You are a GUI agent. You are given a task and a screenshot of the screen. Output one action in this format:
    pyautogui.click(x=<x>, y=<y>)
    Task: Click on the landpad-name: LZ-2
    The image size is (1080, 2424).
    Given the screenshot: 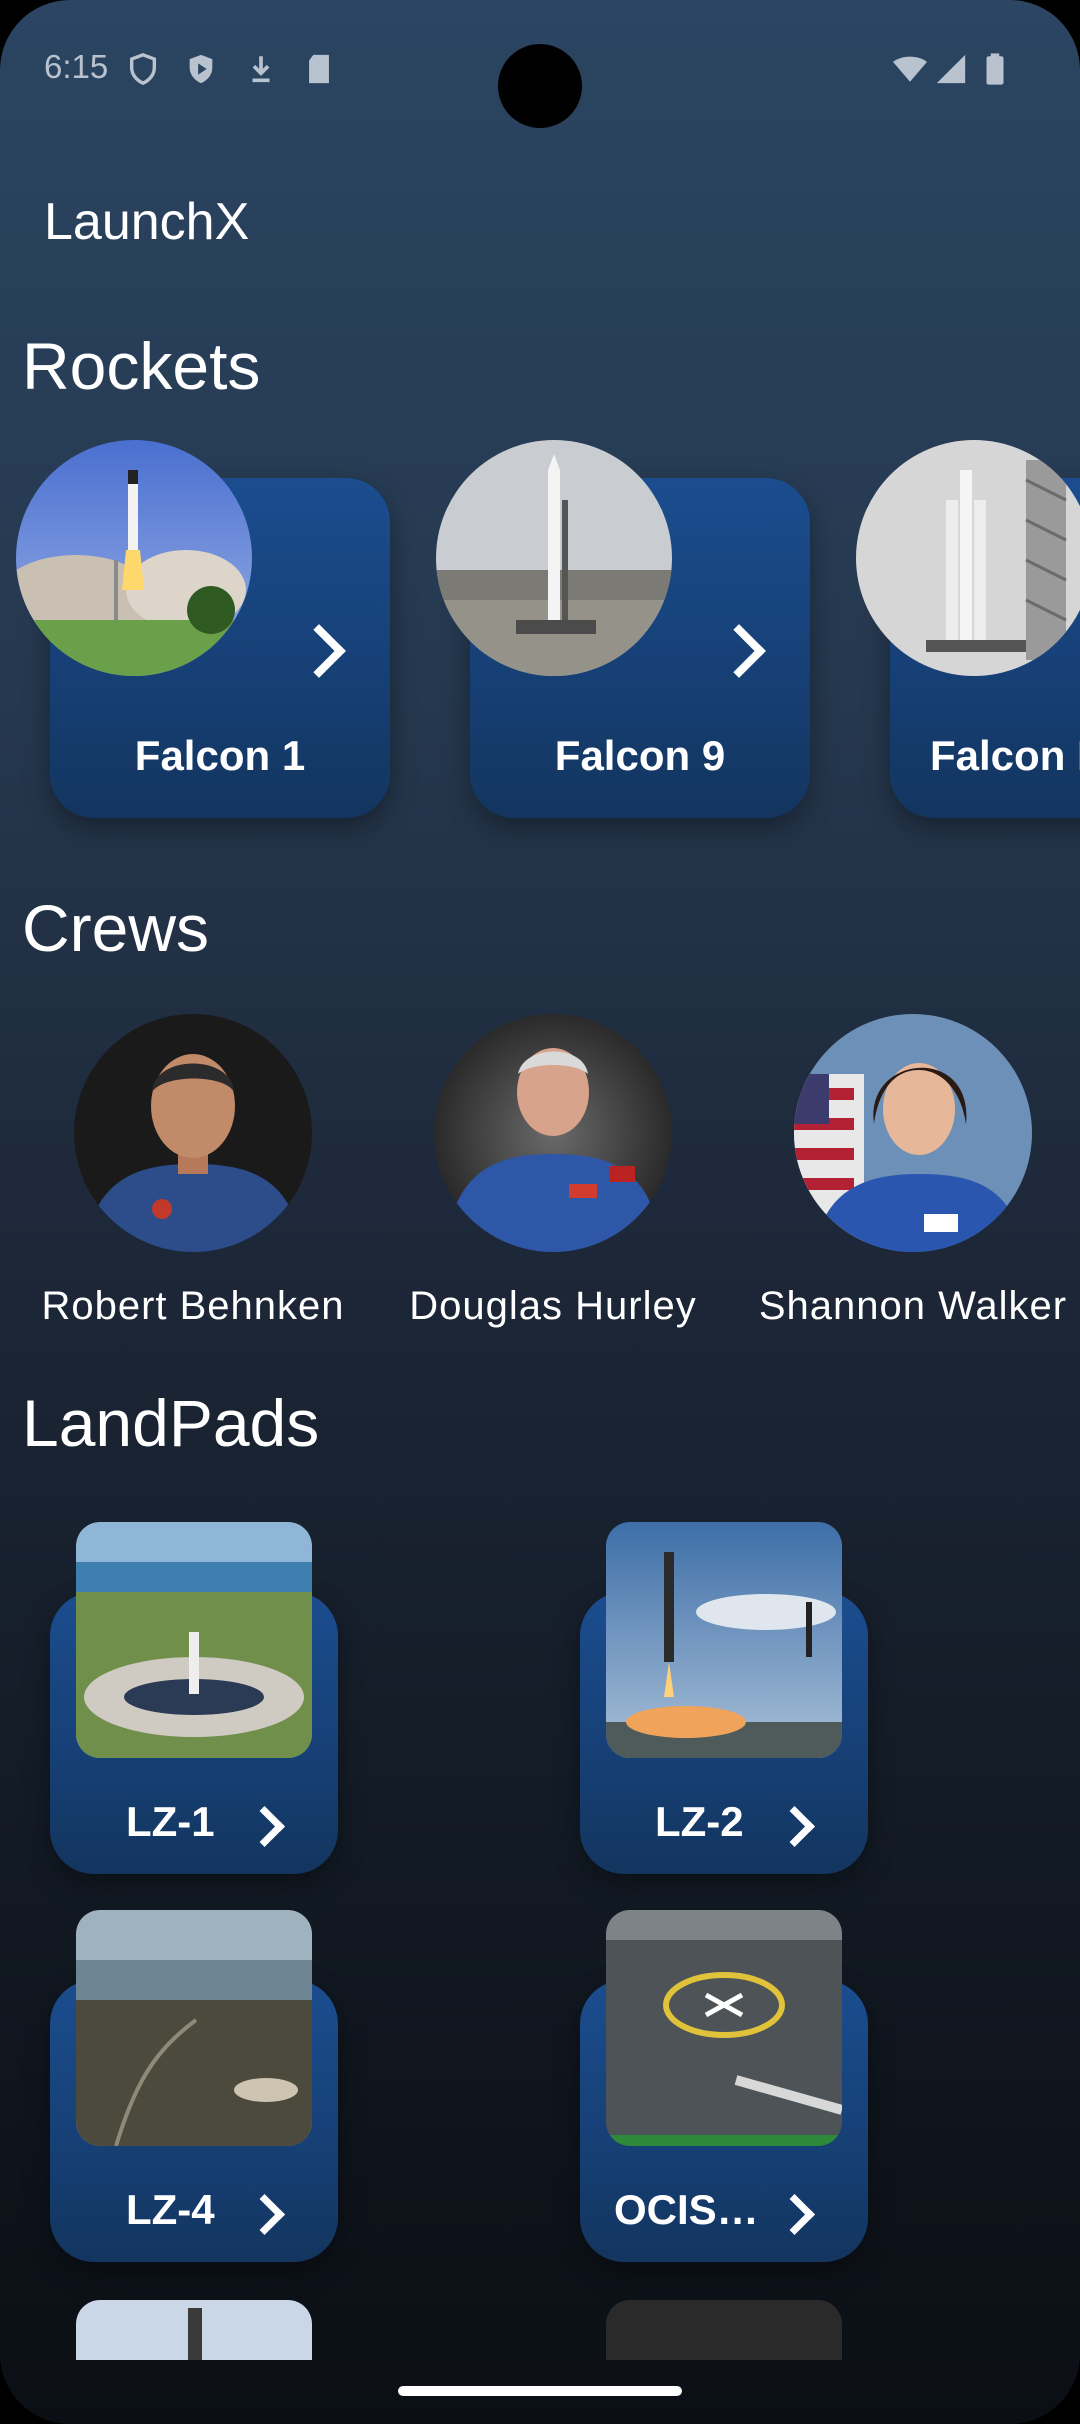 What is the action you would take?
    pyautogui.click(x=699, y=1821)
    